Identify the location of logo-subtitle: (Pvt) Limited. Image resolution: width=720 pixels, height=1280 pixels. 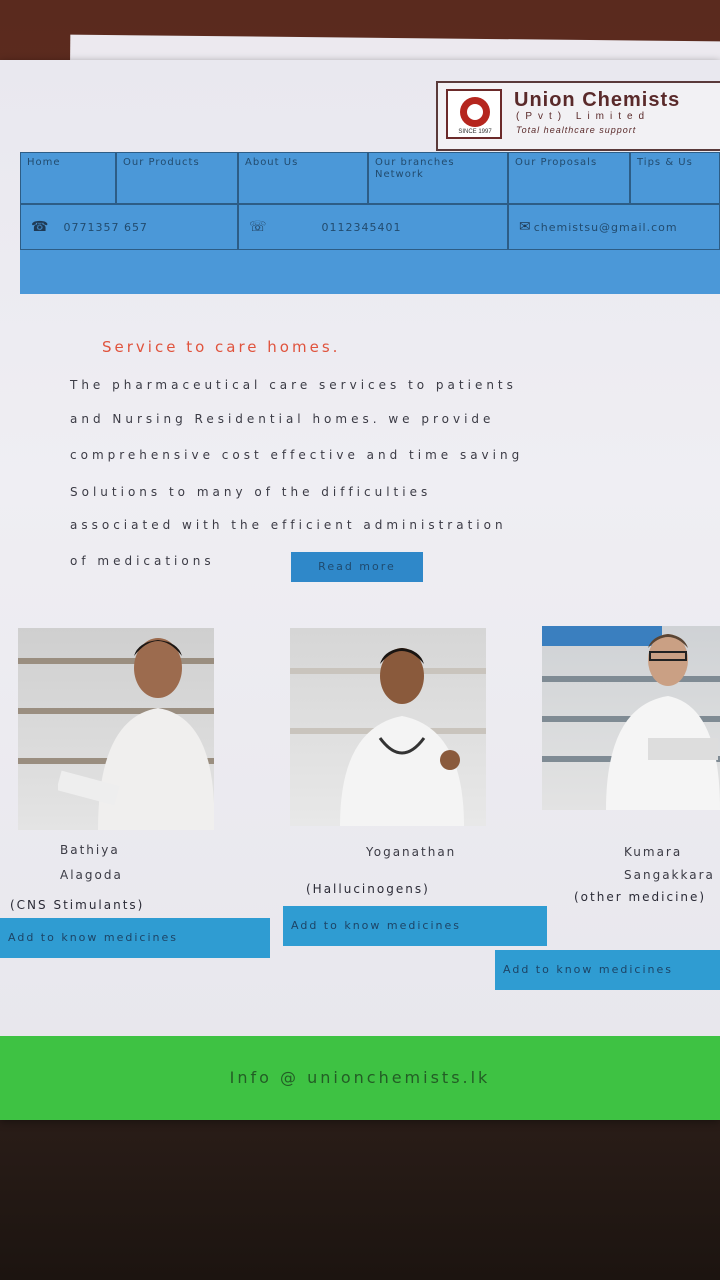
(583, 116).